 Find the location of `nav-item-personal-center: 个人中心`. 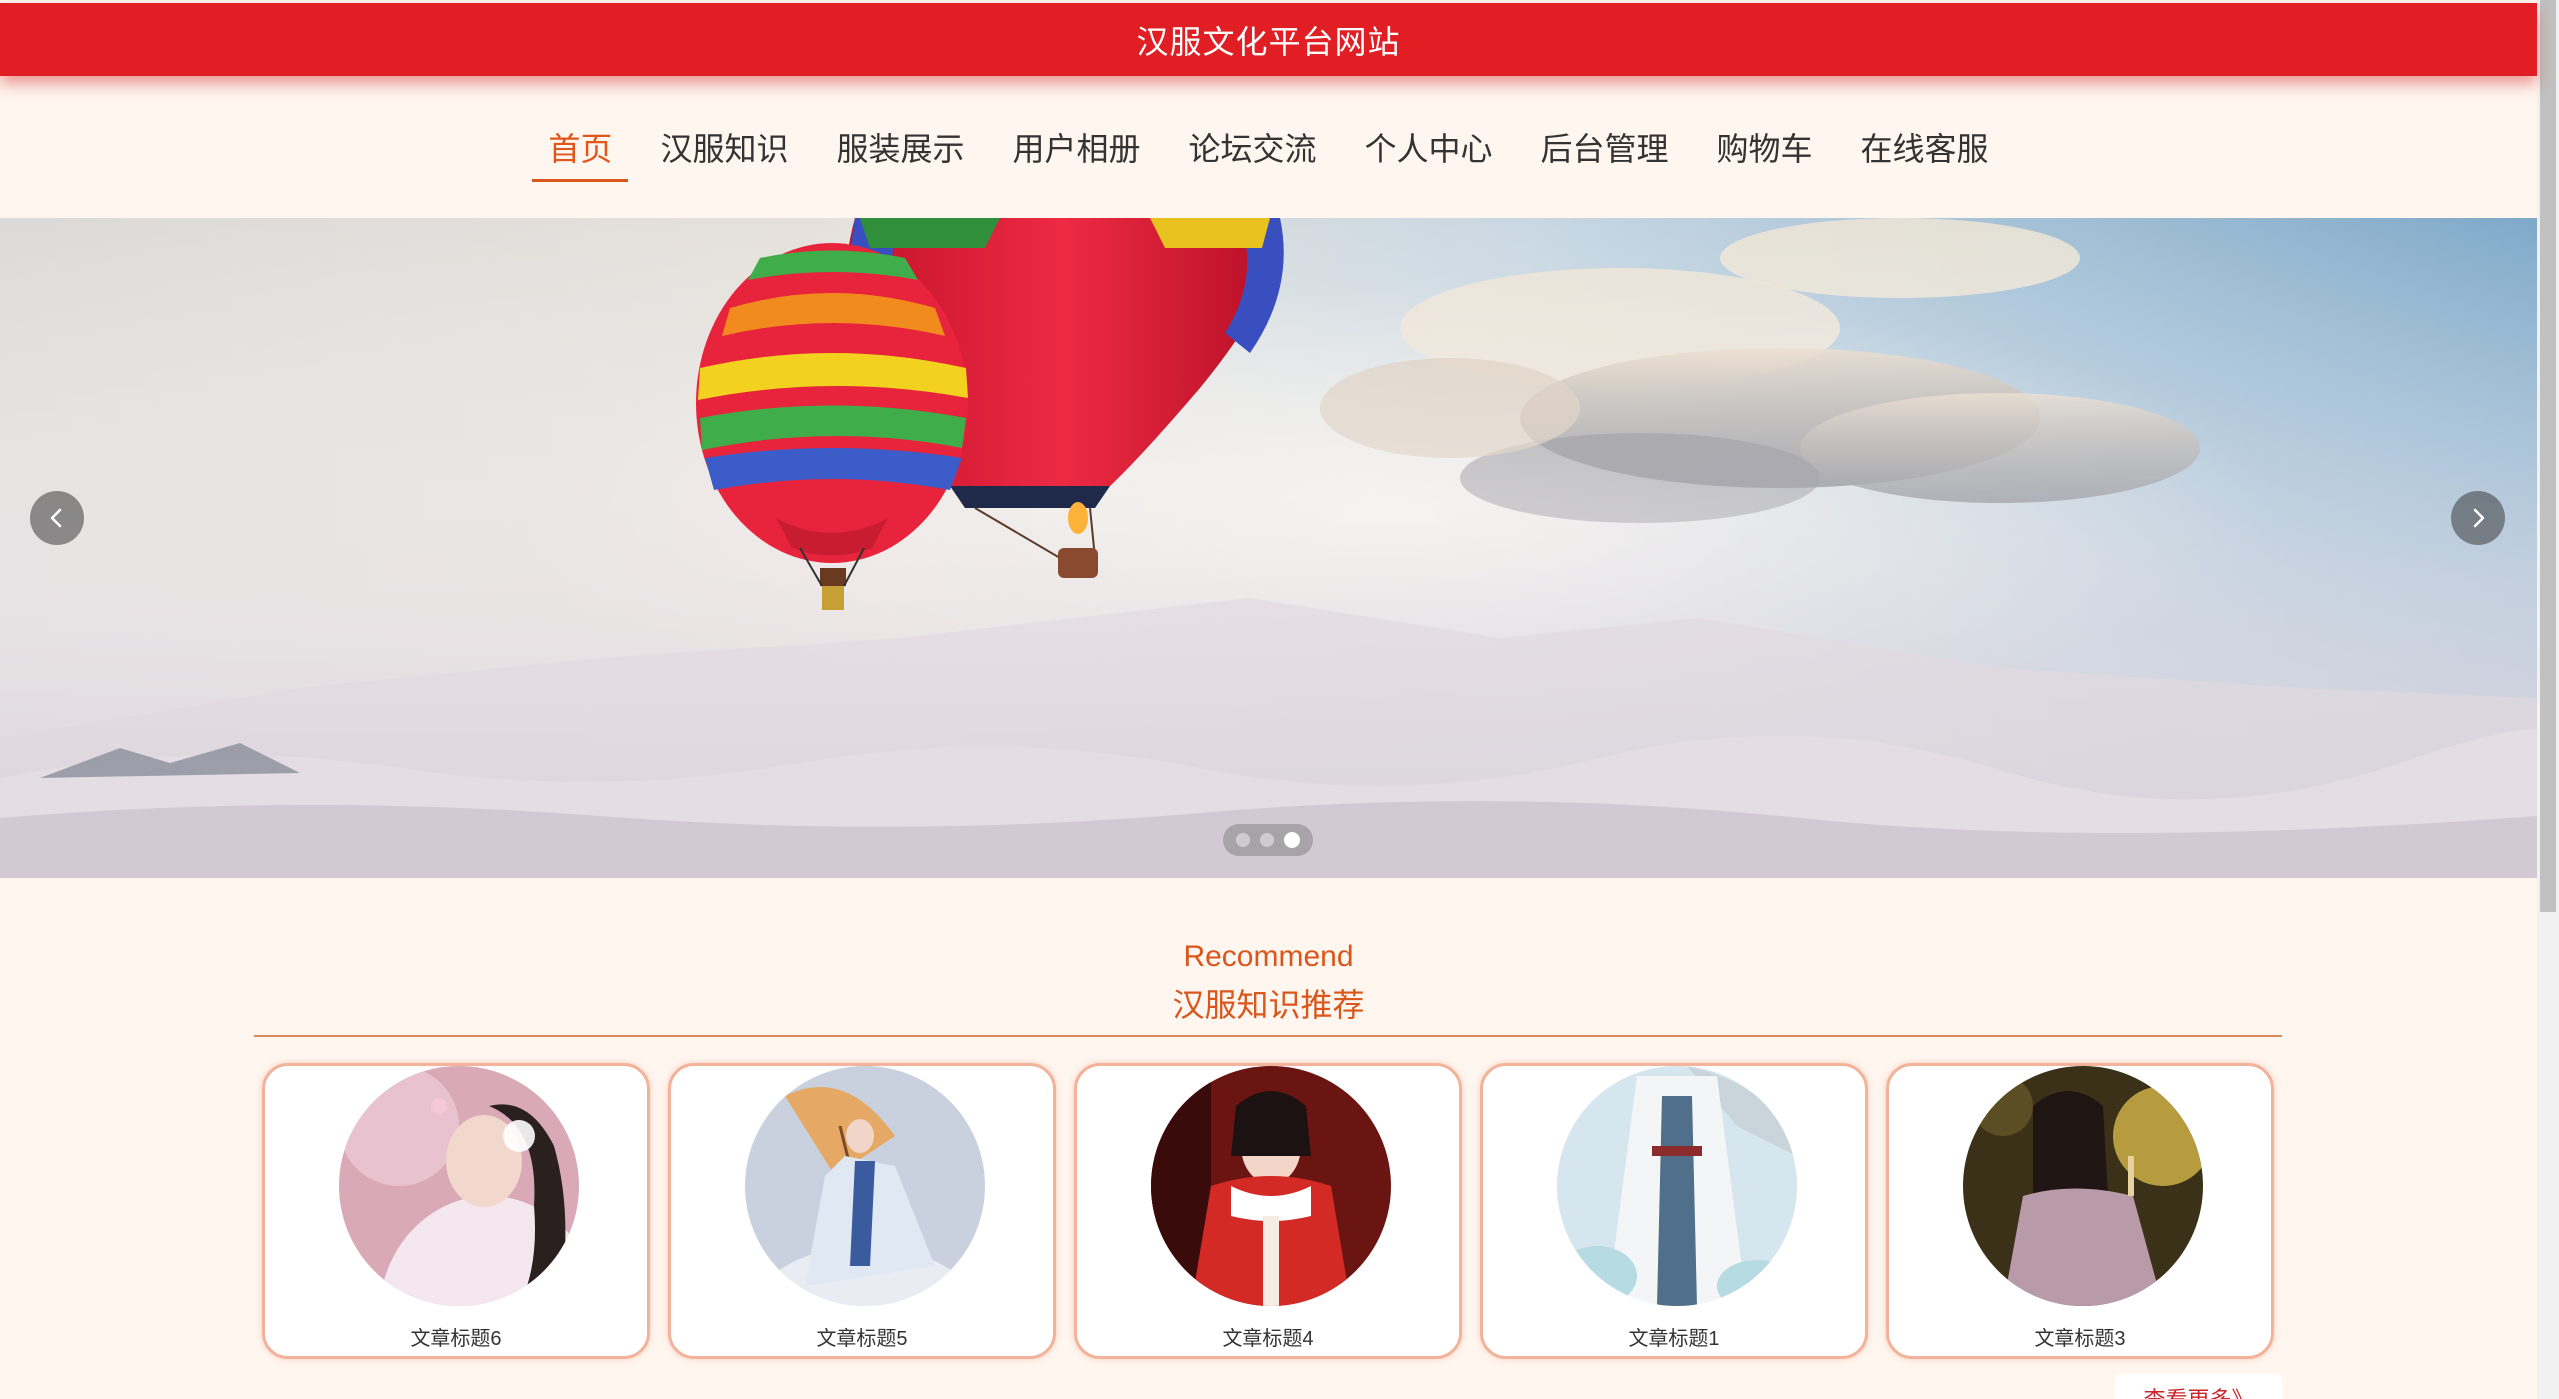

nav-item-personal-center: 个人中心 is located at coordinates (1429, 152).